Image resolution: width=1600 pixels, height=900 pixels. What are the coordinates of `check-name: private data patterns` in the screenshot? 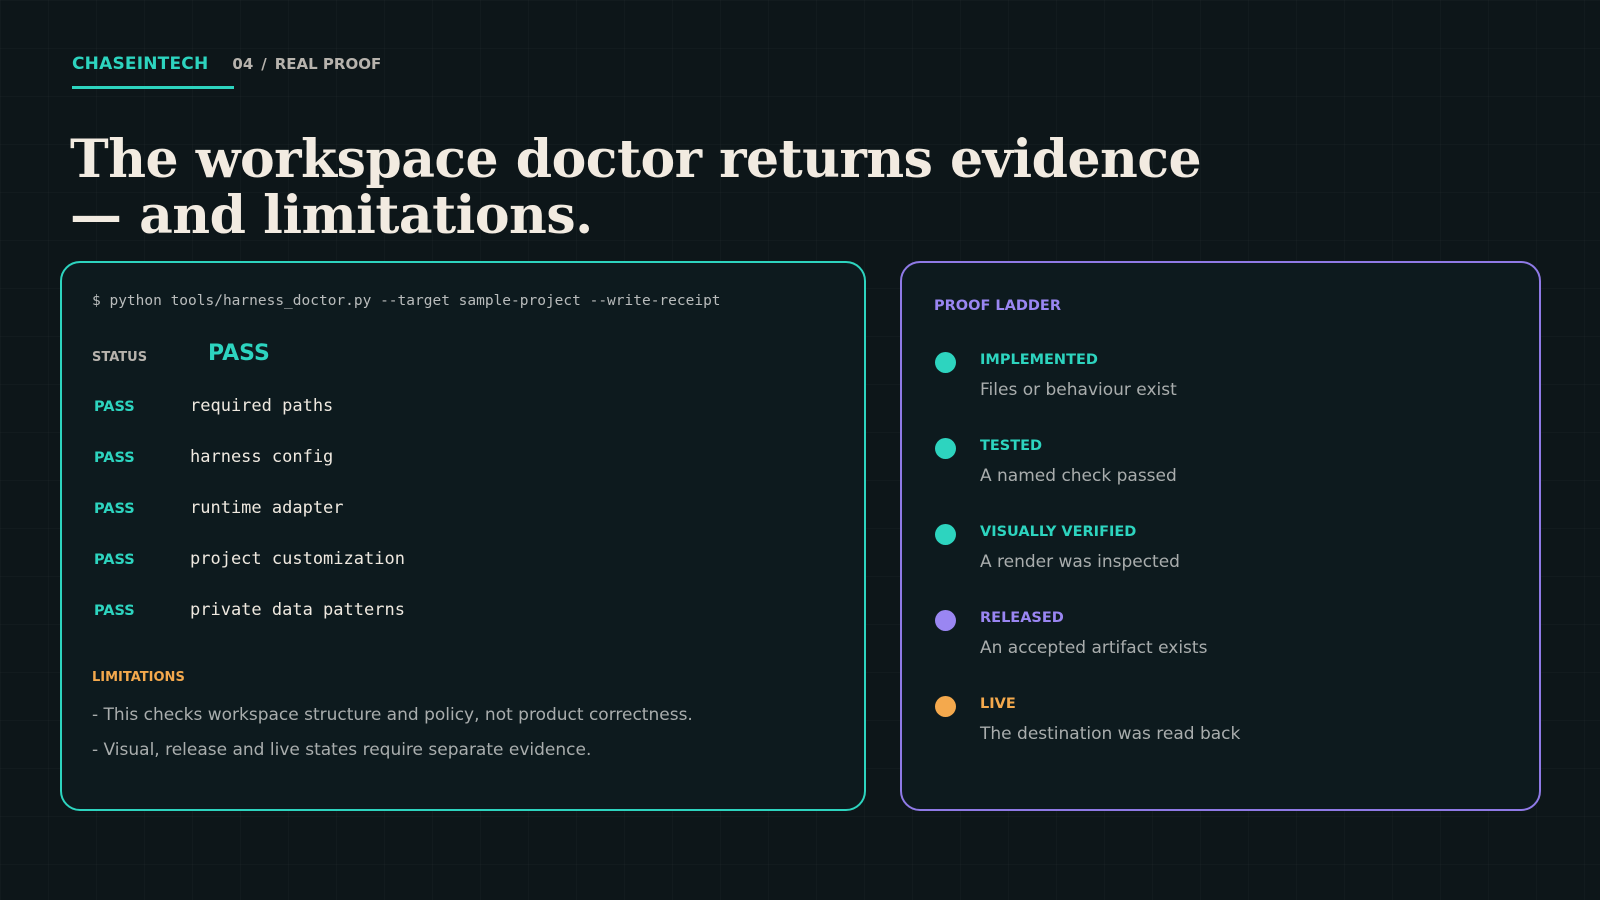 It's located at (297, 610).